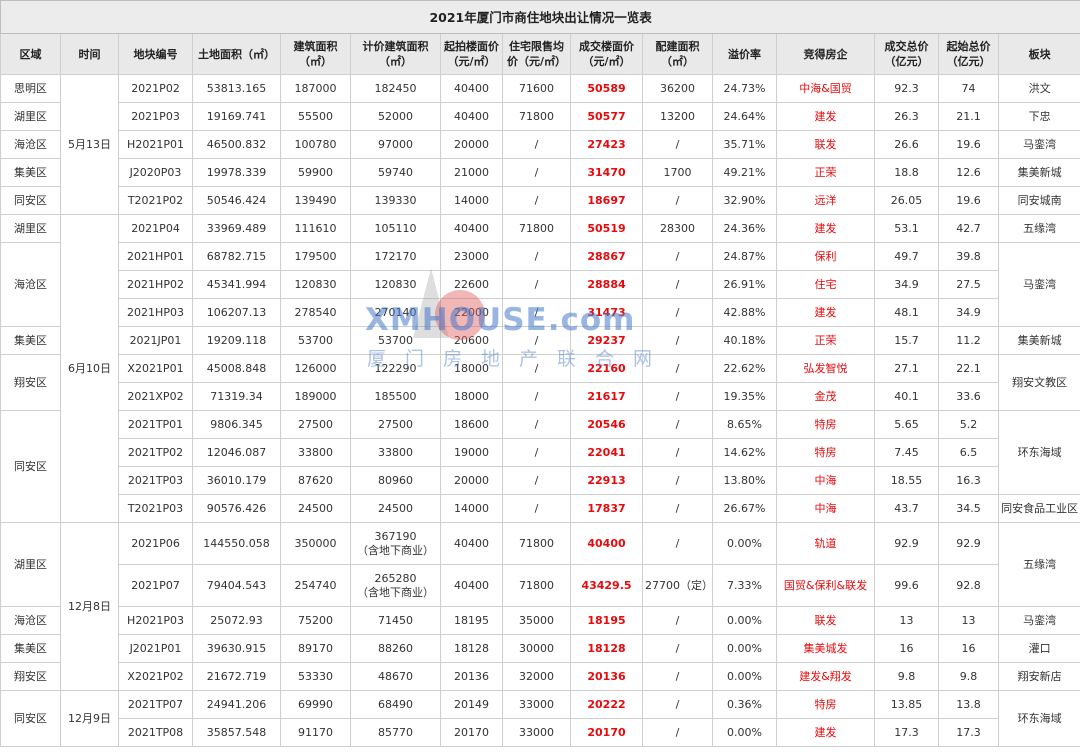  What do you see at coordinates (471, 368) in the screenshot?
I see `start-price-cell: 18000` at bounding box center [471, 368].